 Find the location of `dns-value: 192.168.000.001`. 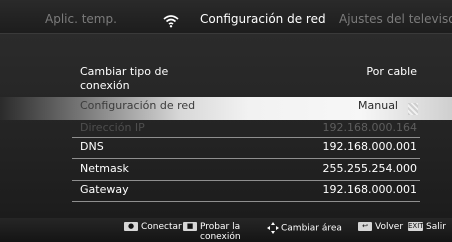

dns-value: 192.168.000.001 is located at coordinates (369, 146).